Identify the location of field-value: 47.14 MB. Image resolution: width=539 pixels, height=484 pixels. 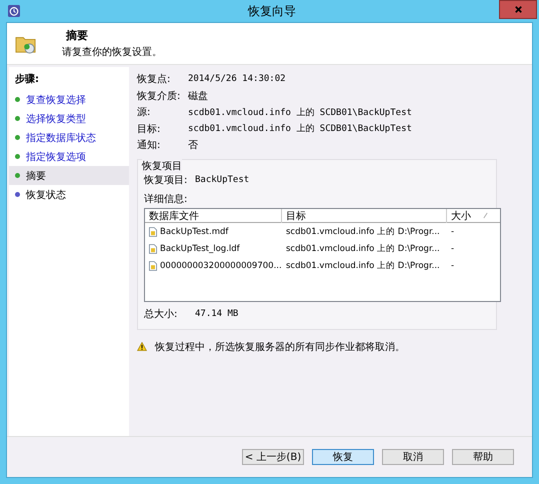
(216, 314).